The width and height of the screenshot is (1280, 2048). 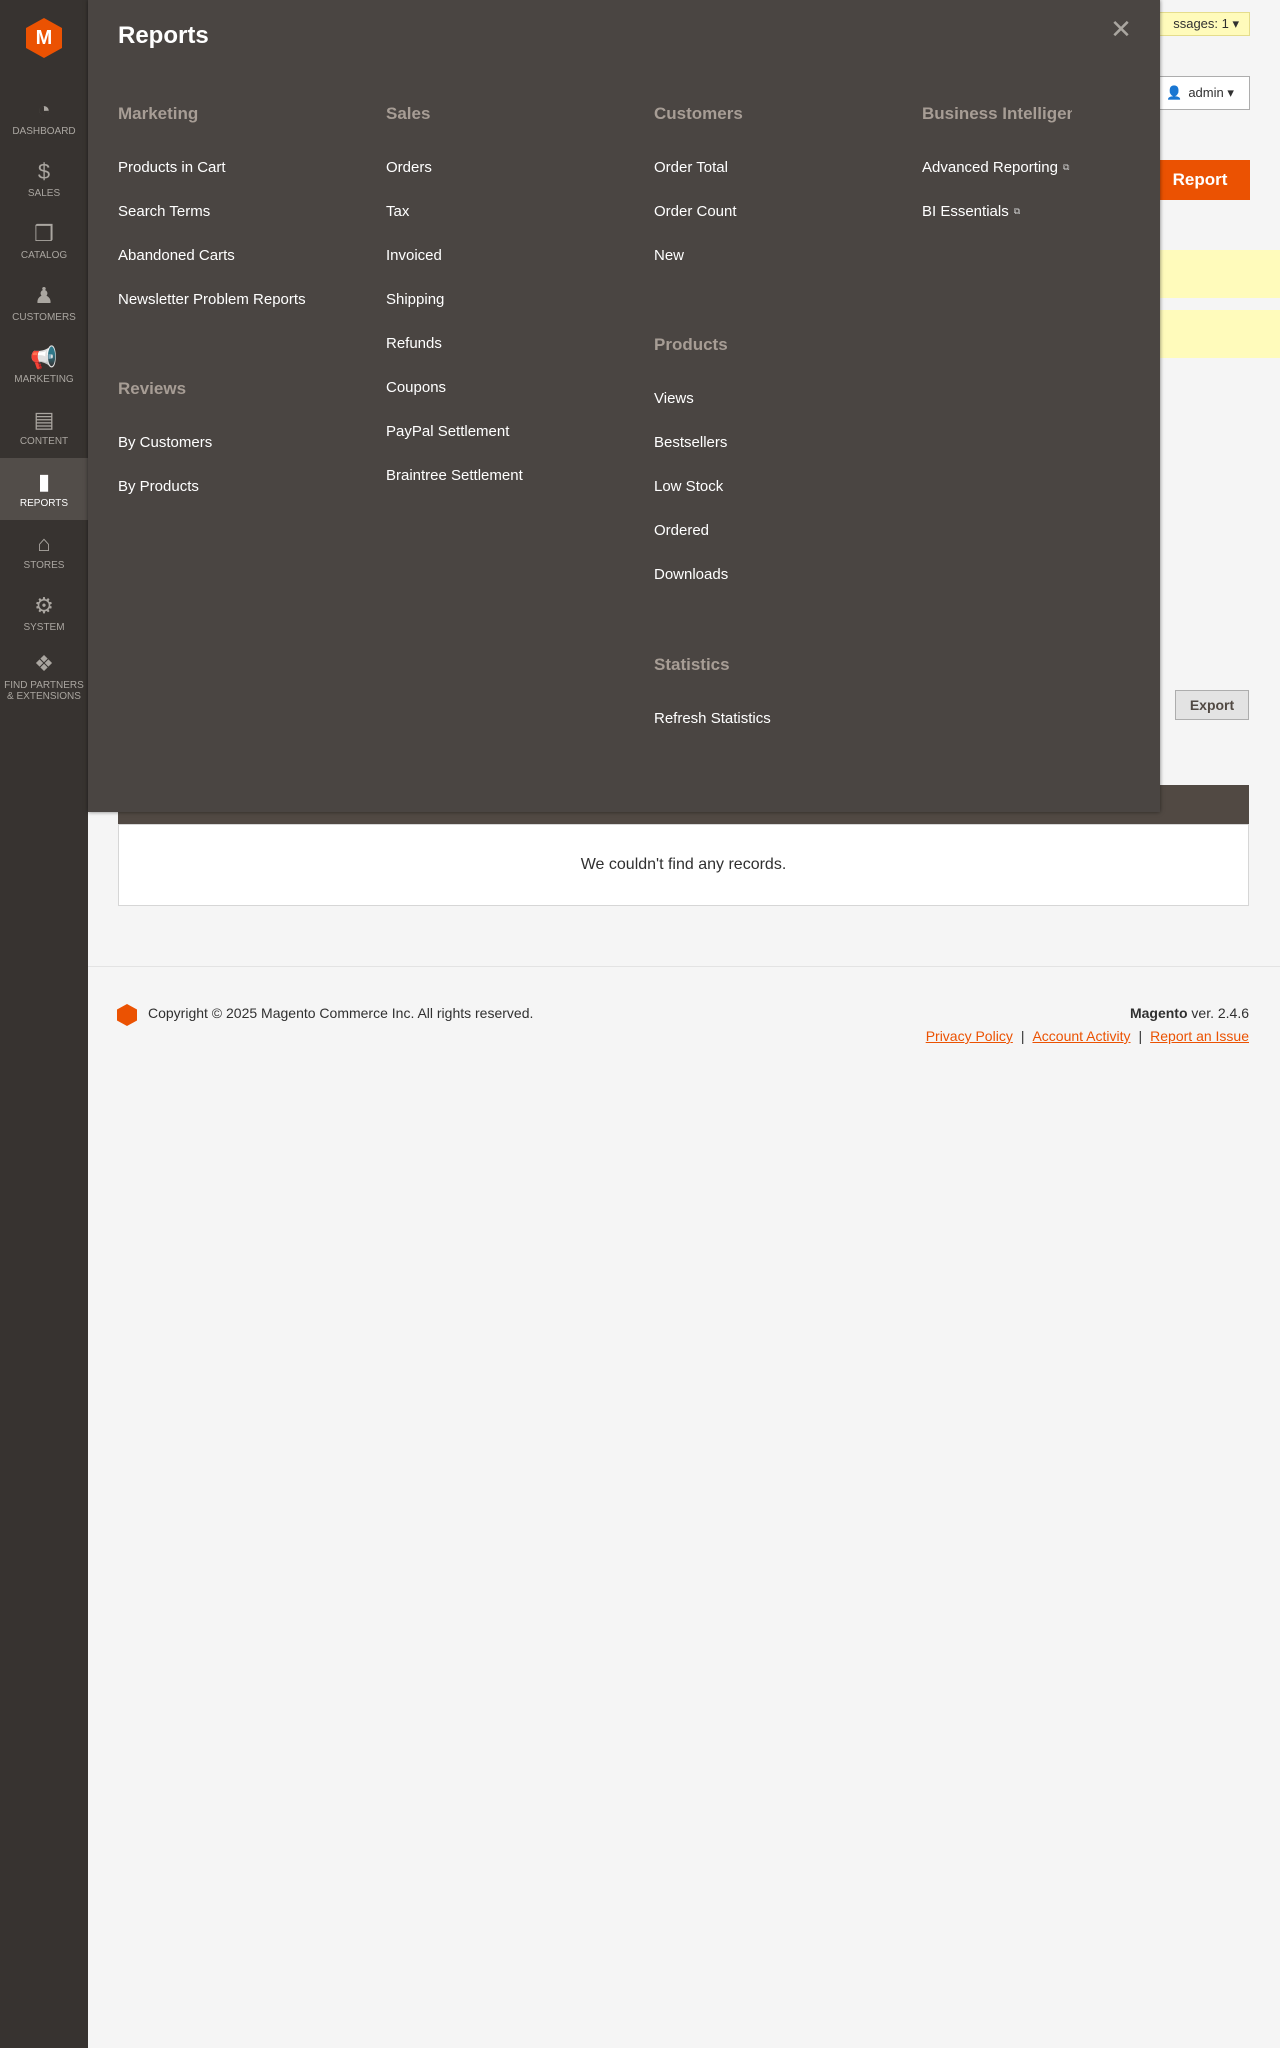 What do you see at coordinates (1218, 1013) in the screenshot?
I see `footer-version-number: ver. 2.4.6` at bounding box center [1218, 1013].